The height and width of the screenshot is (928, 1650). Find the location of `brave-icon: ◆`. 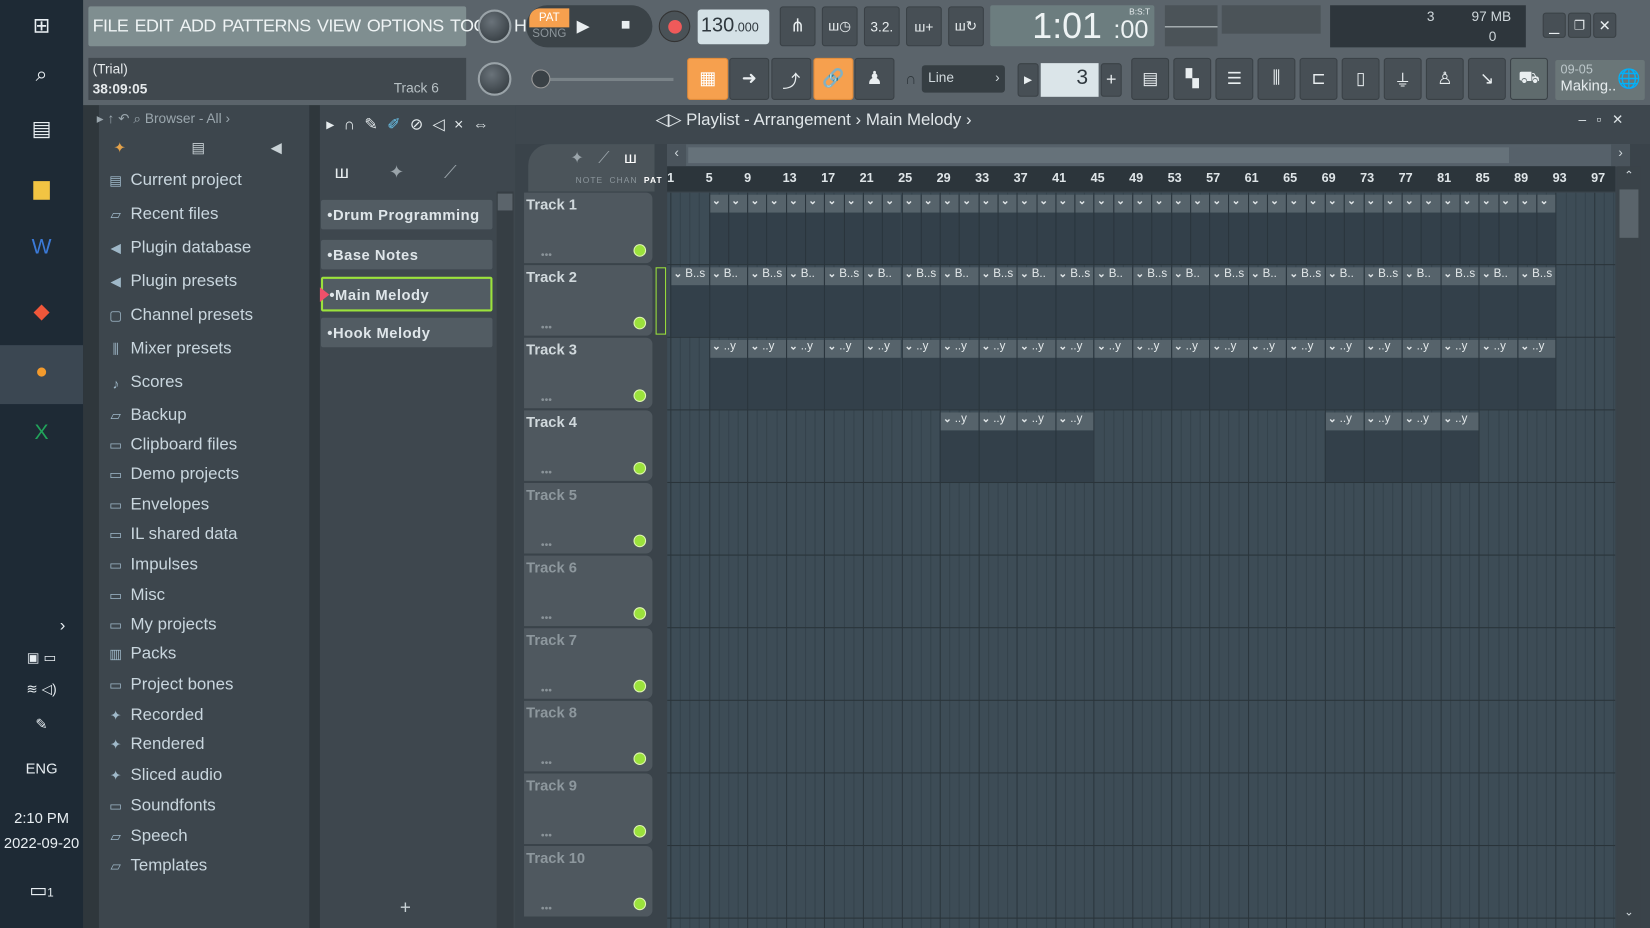

brave-icon: ◆ is located at coordinates (41, 311).